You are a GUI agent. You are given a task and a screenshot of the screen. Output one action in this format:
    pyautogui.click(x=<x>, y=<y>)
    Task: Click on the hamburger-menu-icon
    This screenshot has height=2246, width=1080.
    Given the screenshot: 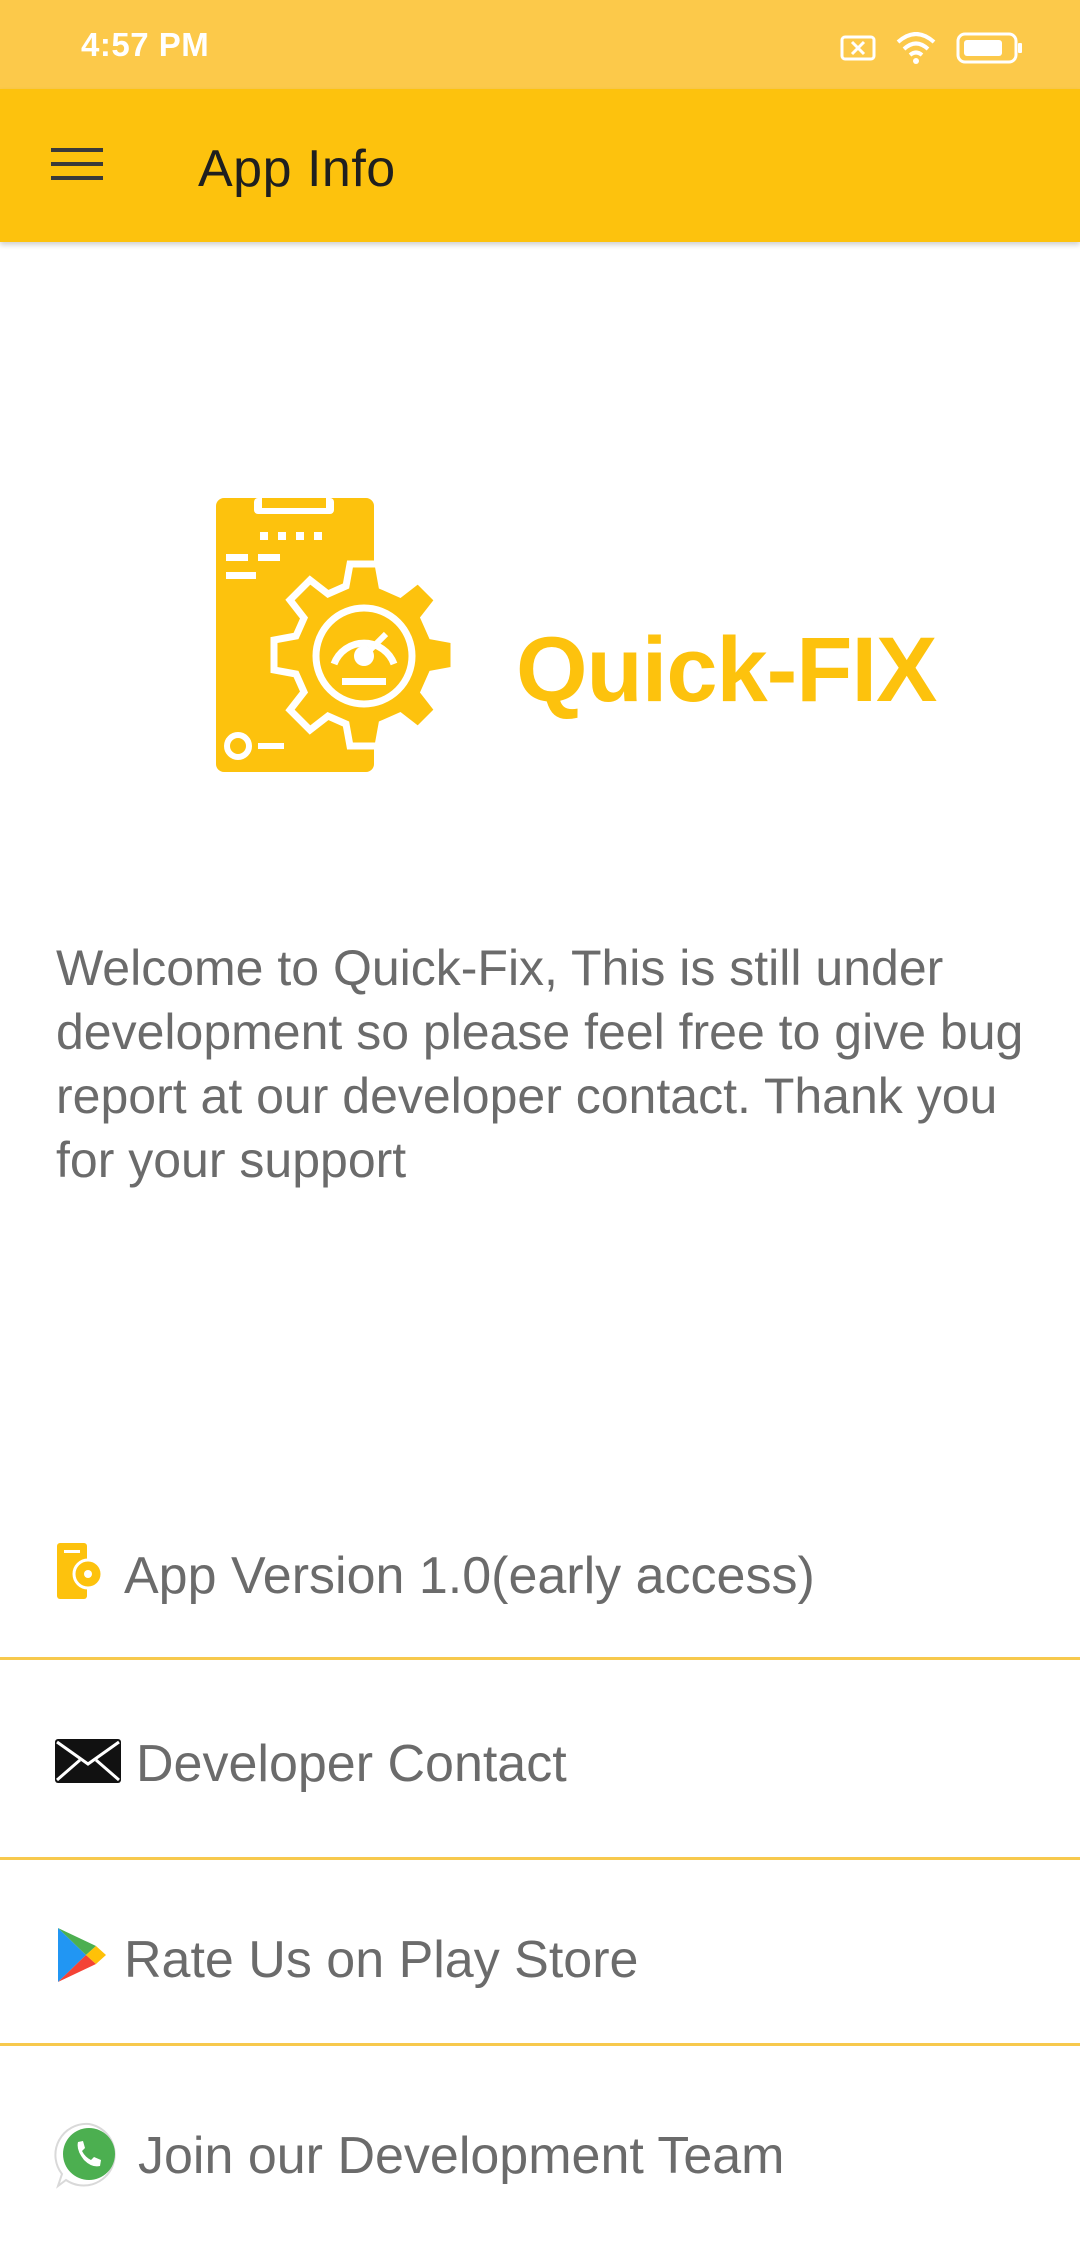 What is the action you would take?
    pyautogui.click(x=77, y=166)
    